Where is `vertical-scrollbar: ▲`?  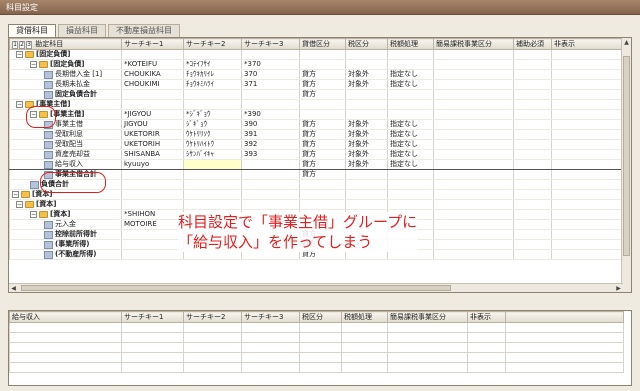
vertical-scrollbar: ▲ is located at coordinates (626, 165).